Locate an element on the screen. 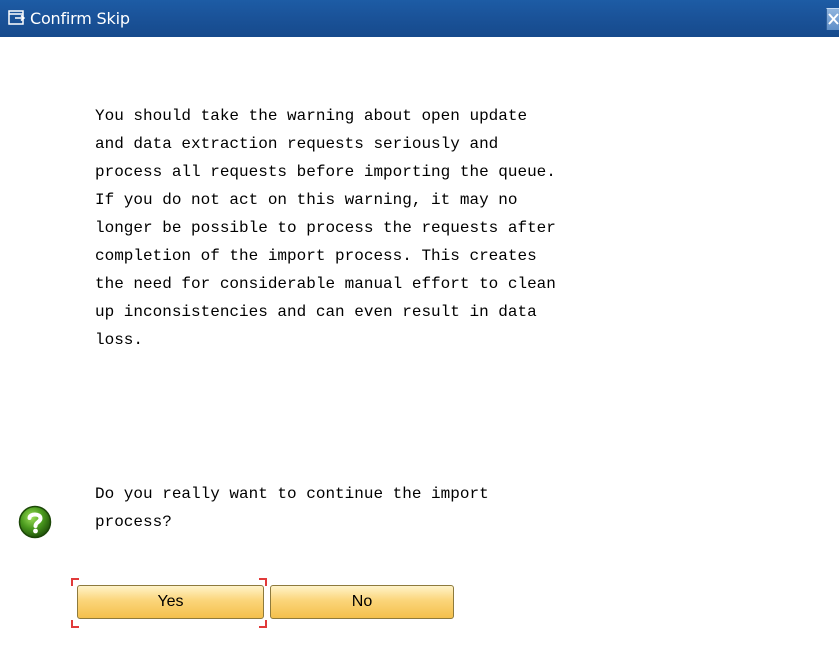  close-icon is located at coordinates (833, 19).